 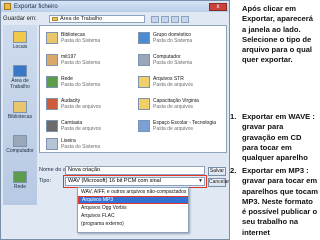 What do you see at coordinates (233, 116) in the screenshot?
I see `step-number: 1.` at bounding box center [233, 116].